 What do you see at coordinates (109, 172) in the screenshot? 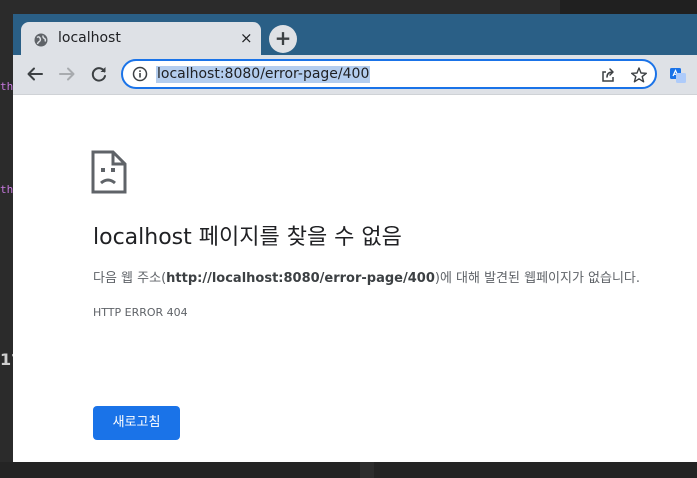
I see `sad-document-icon` at bounding box center [109, 172].